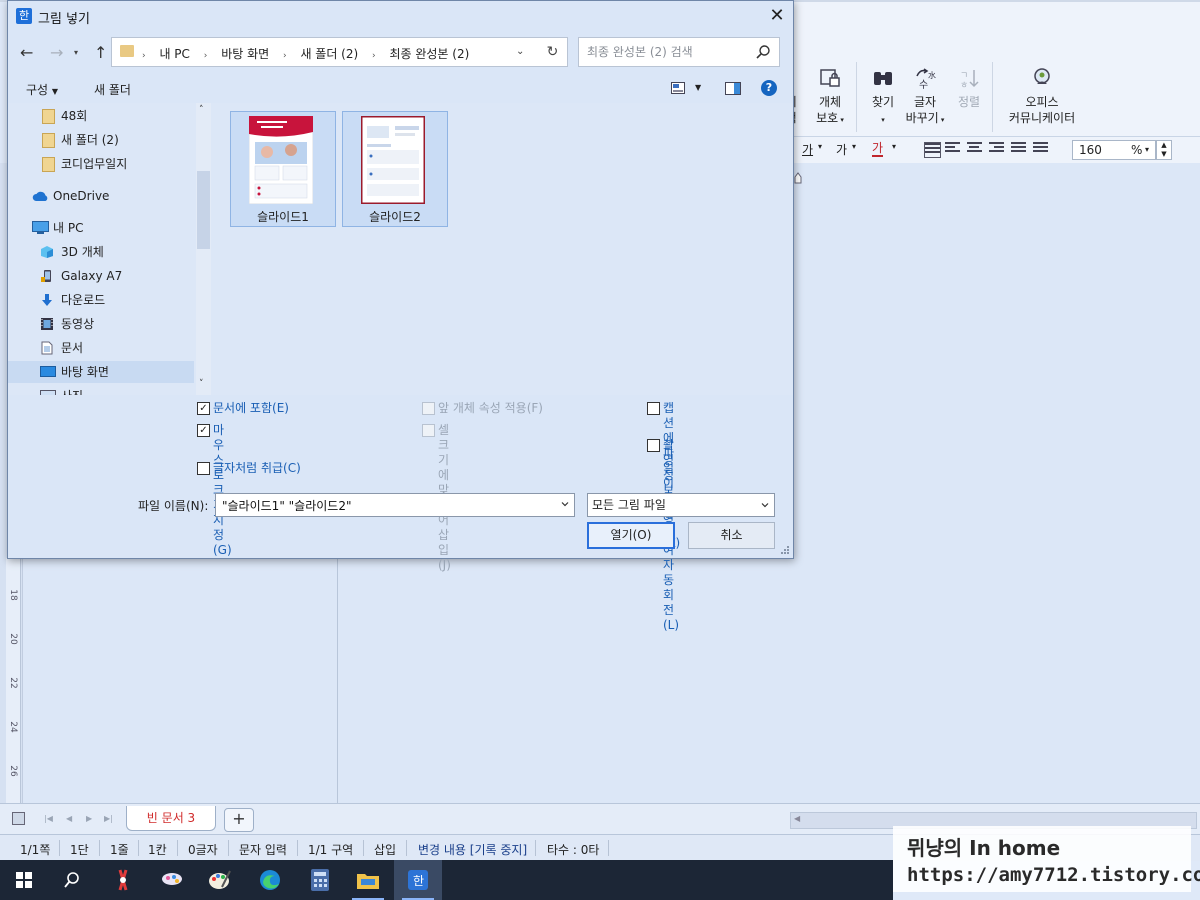  What do you see at coordinates (239, 820) in the screenshot?
I see `add-tab-button: +` at bounding box center [239, 820].